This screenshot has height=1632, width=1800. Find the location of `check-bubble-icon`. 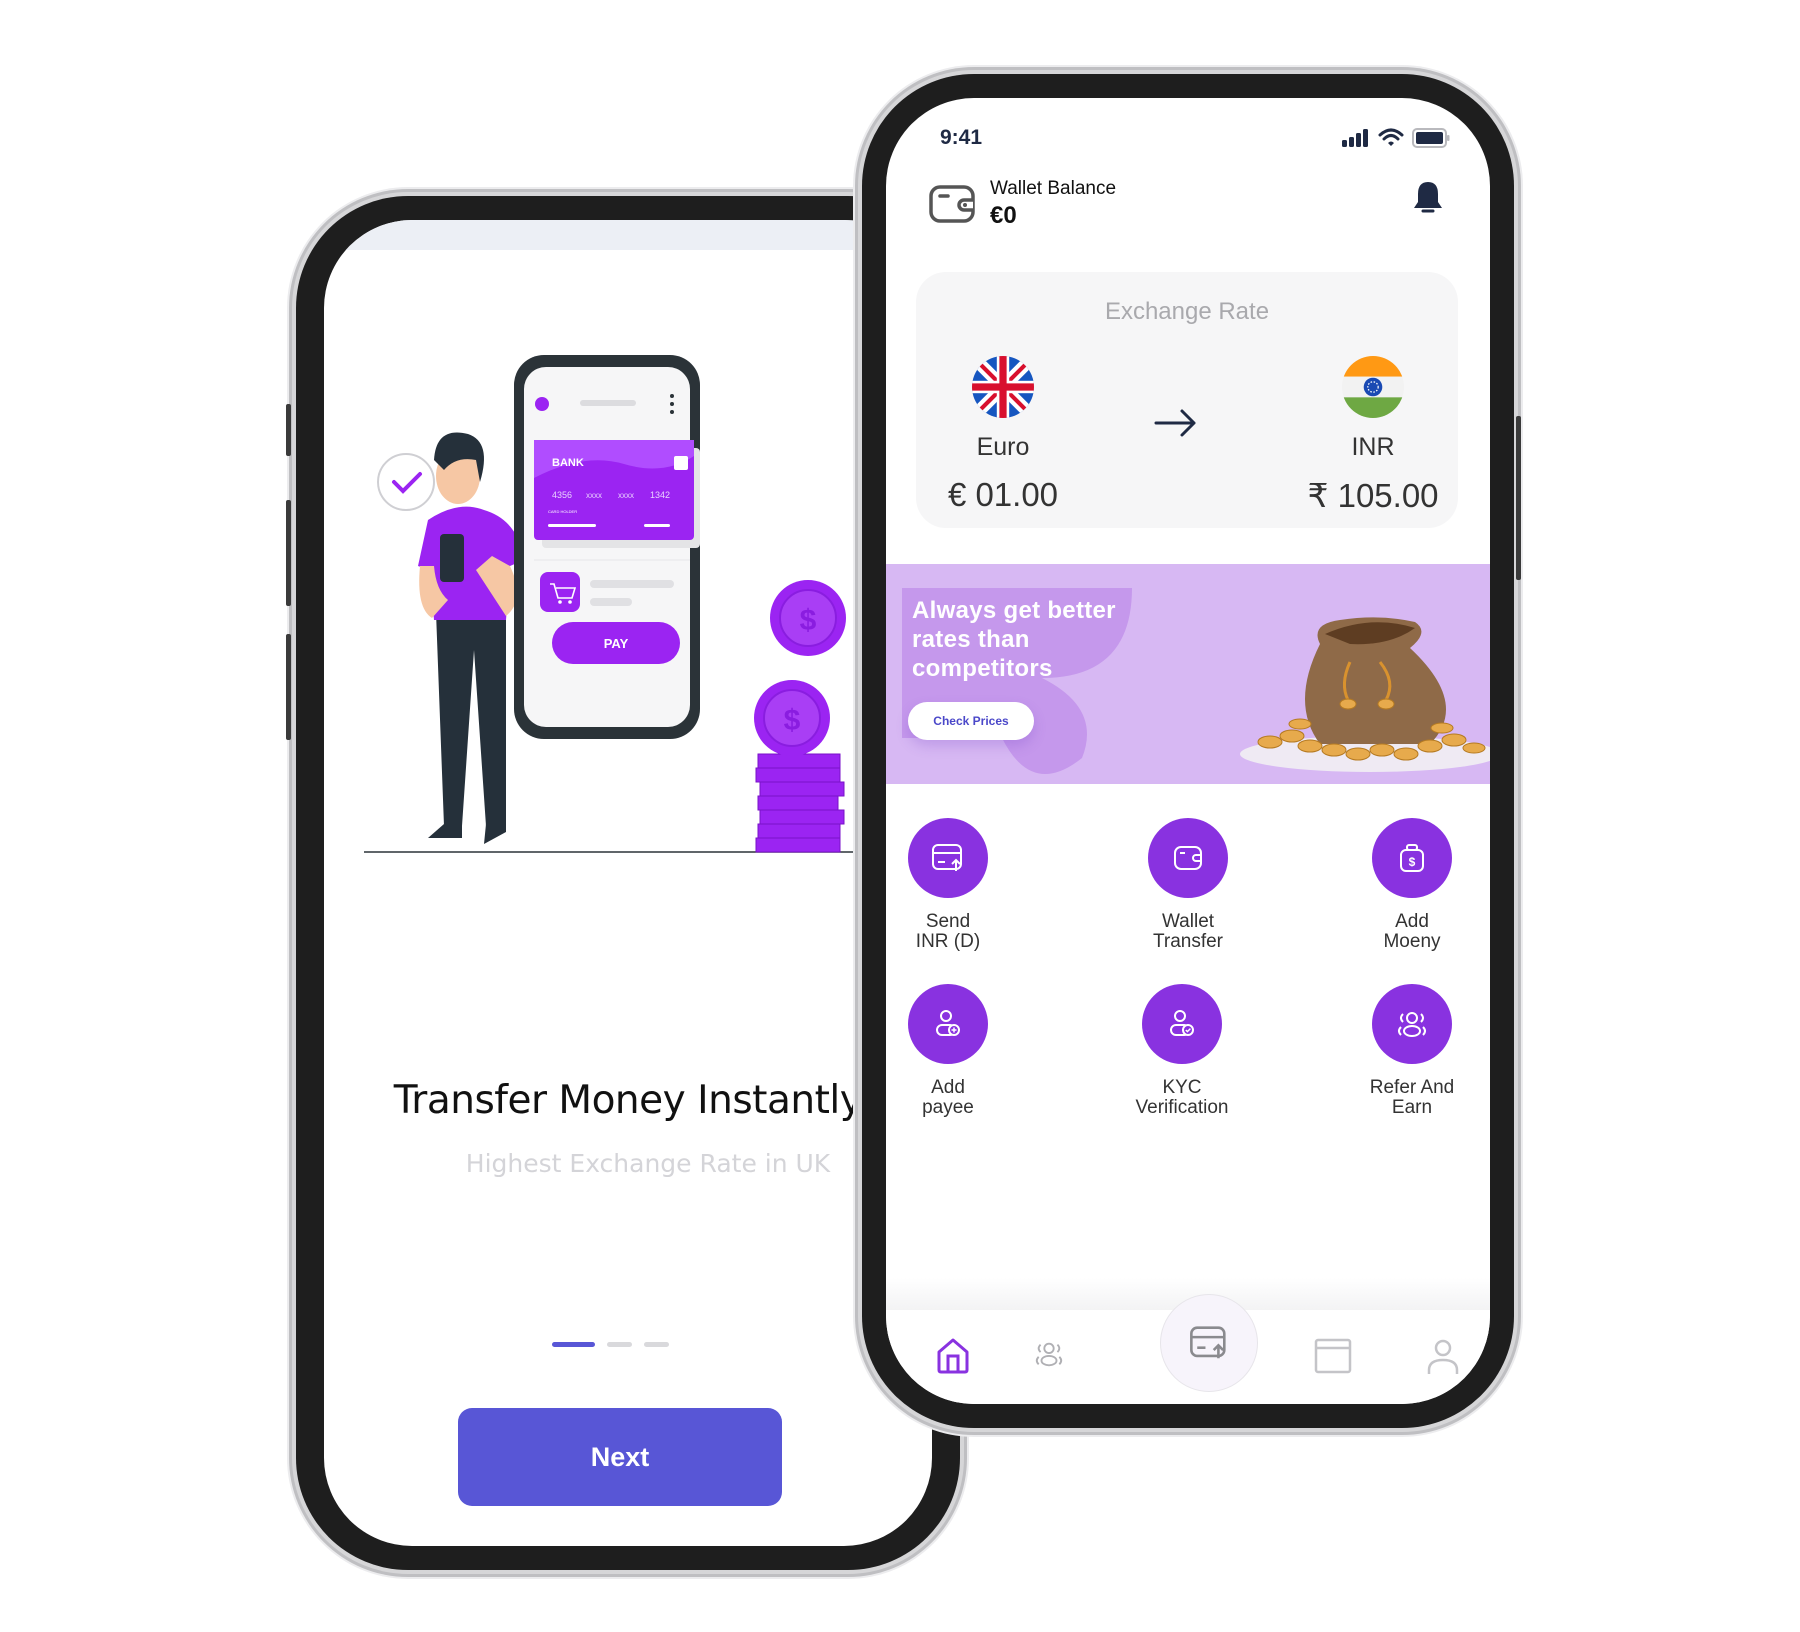

check-bubble-icon is located at coordinates (406, 482).